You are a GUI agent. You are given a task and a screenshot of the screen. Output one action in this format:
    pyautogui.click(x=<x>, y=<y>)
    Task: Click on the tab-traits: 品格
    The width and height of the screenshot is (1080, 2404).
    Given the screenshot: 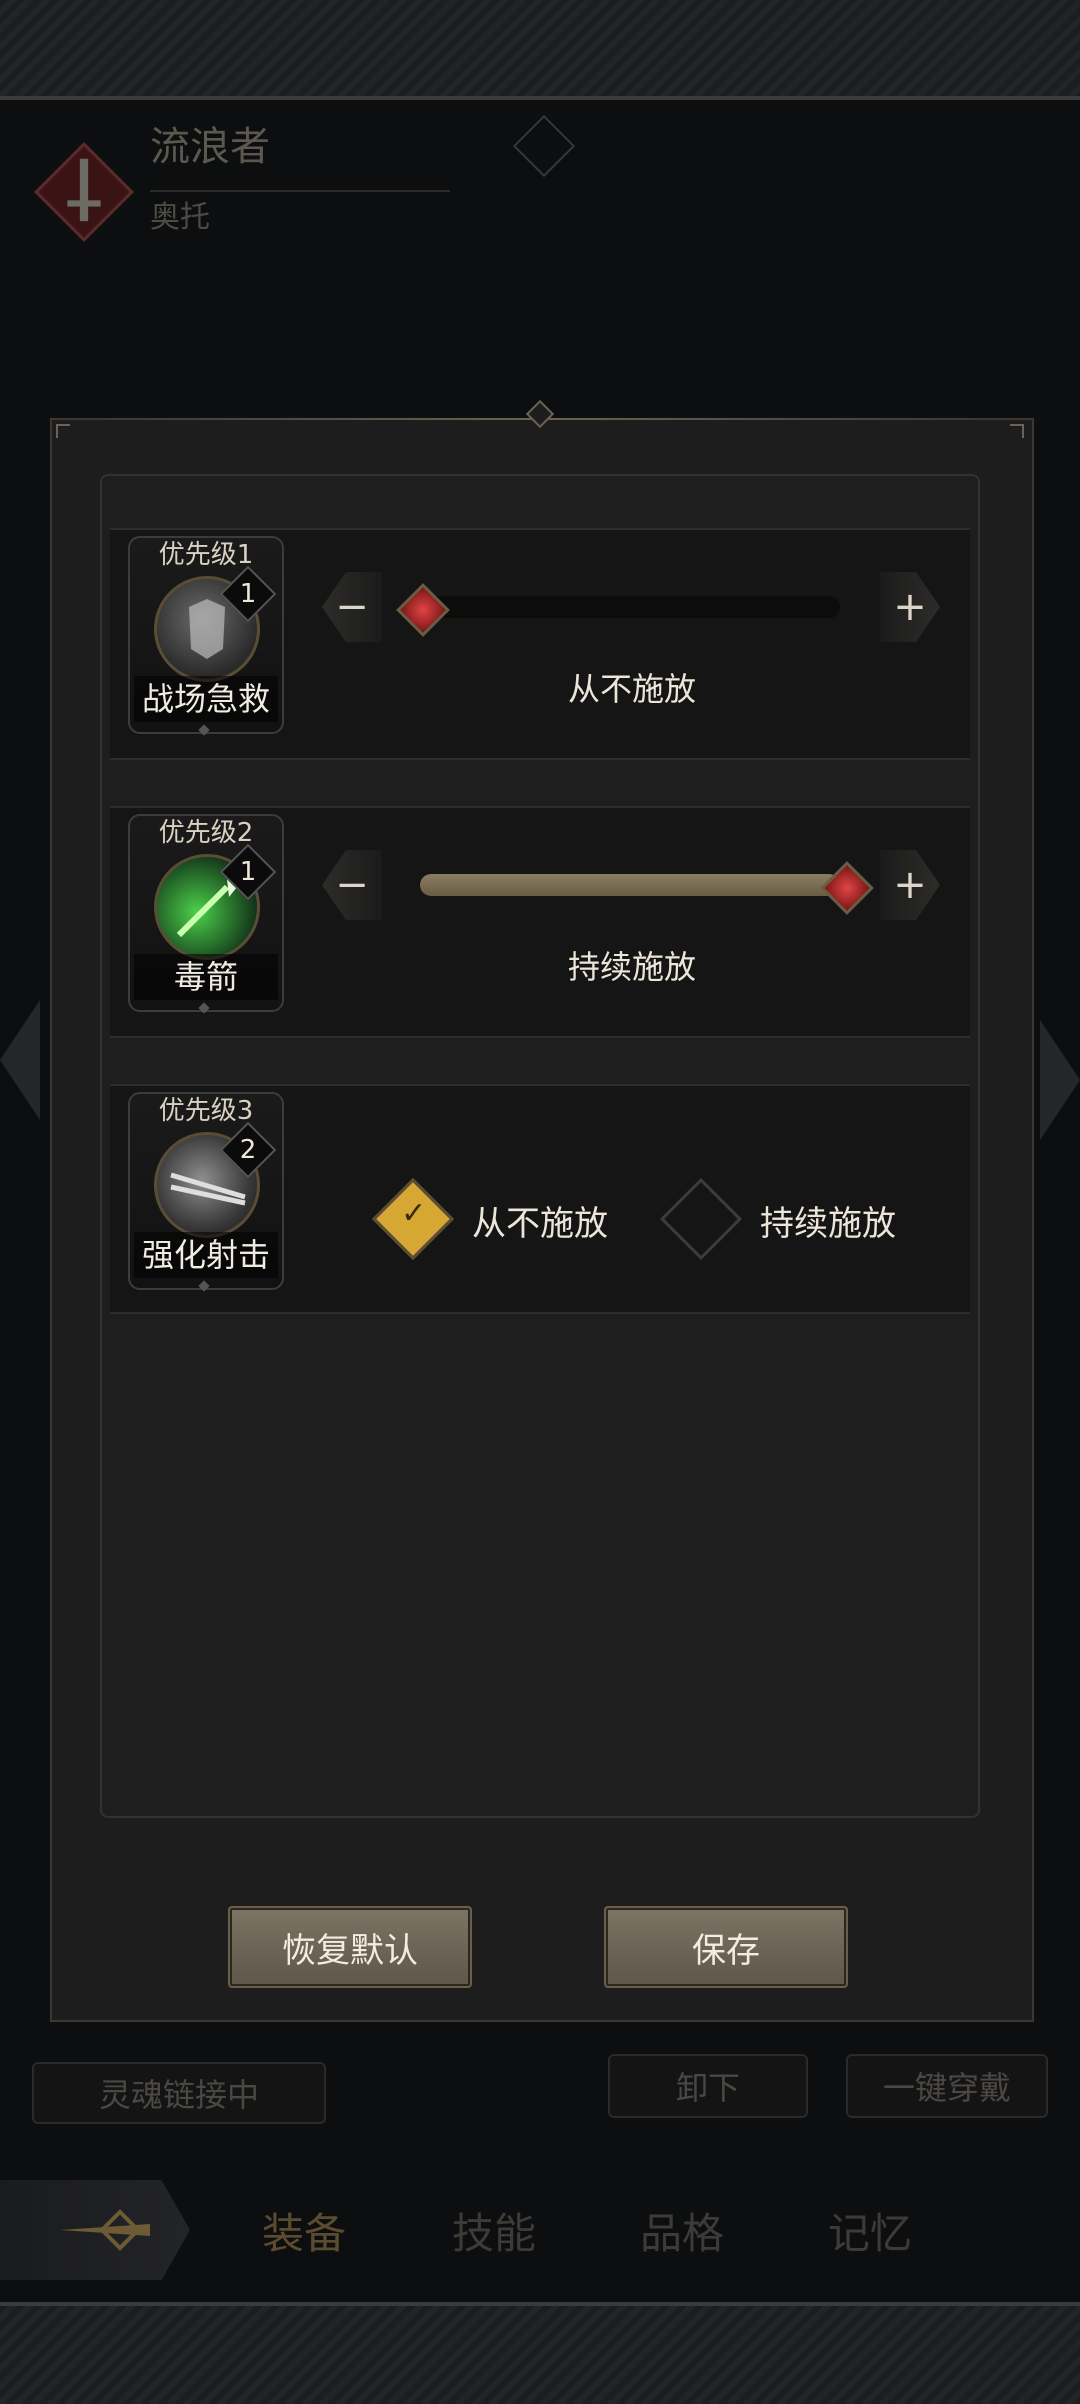 What is the action you would take?
    pyautogui.click(x=682, y=2233)
    